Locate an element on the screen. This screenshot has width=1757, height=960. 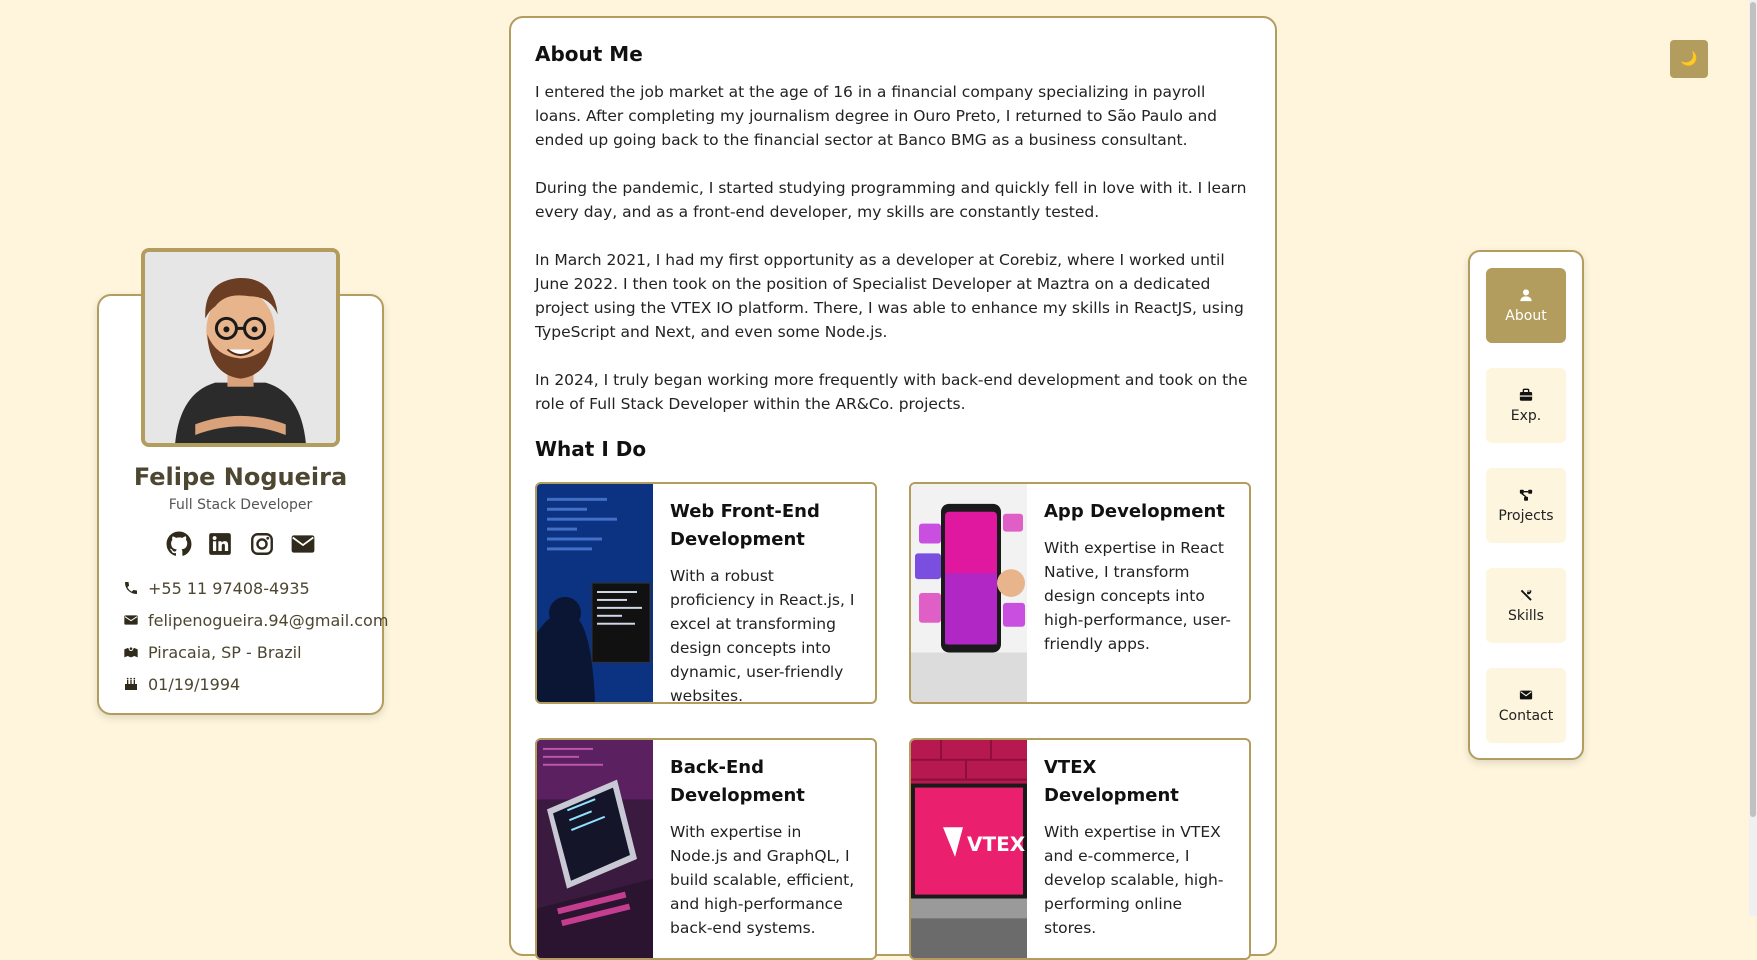
nav-label: Contact is located at coordinates (1526, 715).